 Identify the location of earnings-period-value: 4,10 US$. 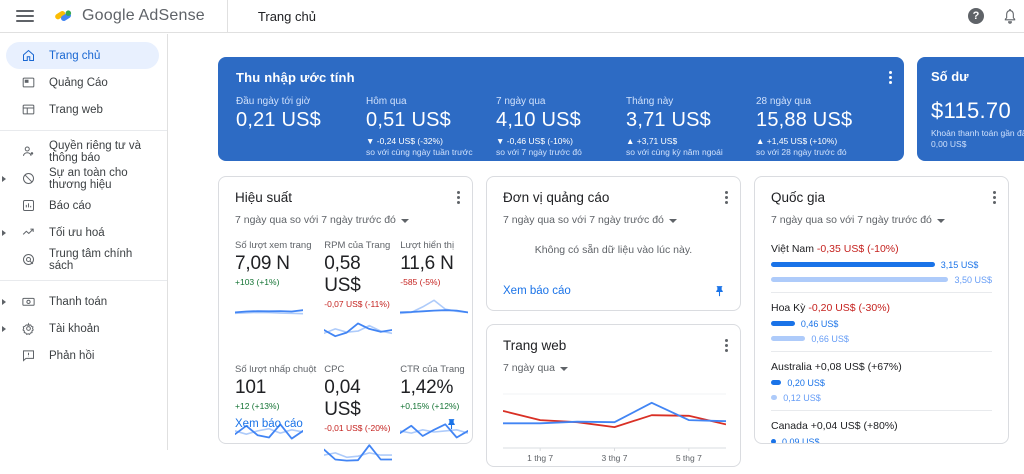
(561, 120).